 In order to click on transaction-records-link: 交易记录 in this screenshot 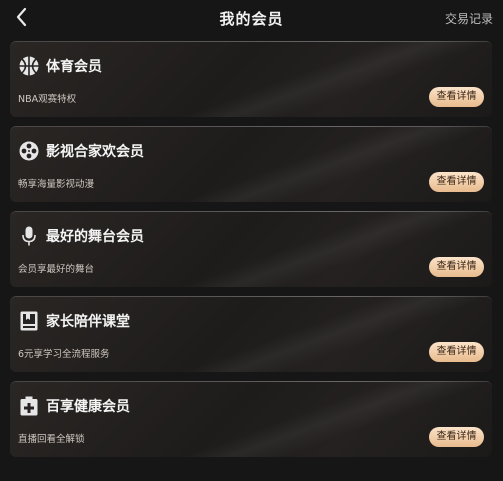, I will do `click(469, 18)`.